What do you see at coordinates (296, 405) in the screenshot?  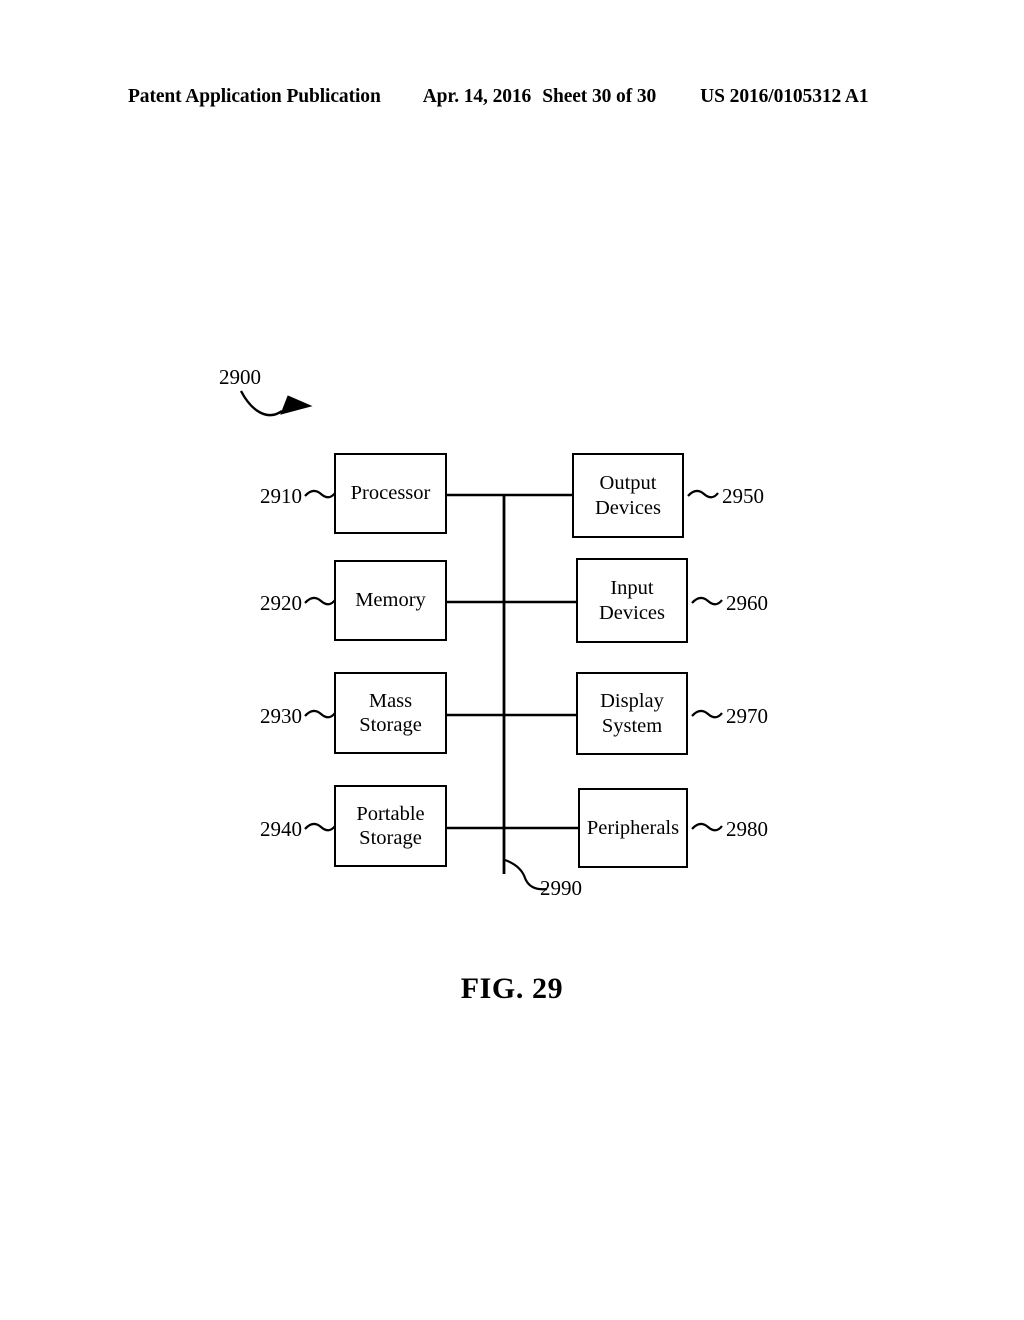 I see `system-callout-arrowhead` at bounding box center [296, 405].